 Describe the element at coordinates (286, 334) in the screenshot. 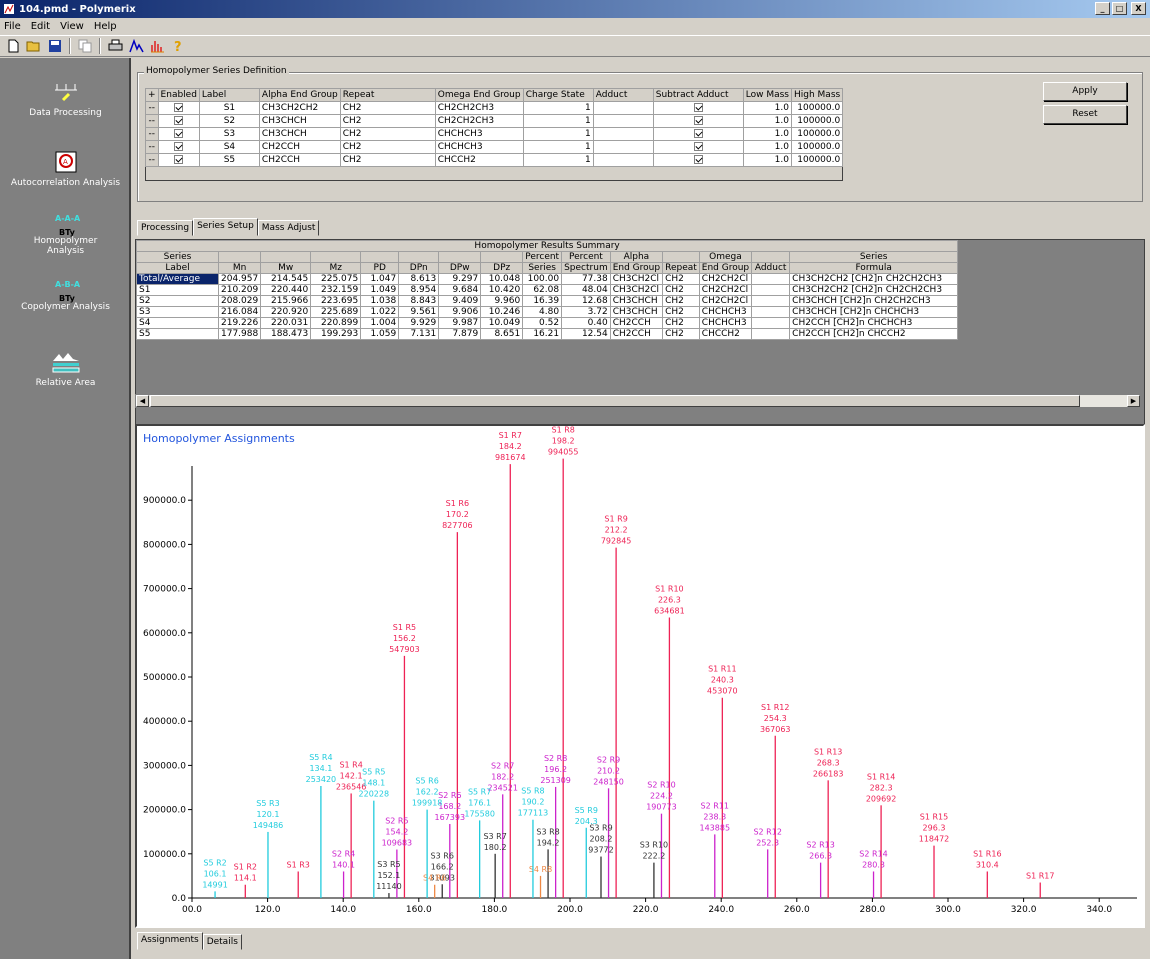

I see `cell: 188.473` at that location.